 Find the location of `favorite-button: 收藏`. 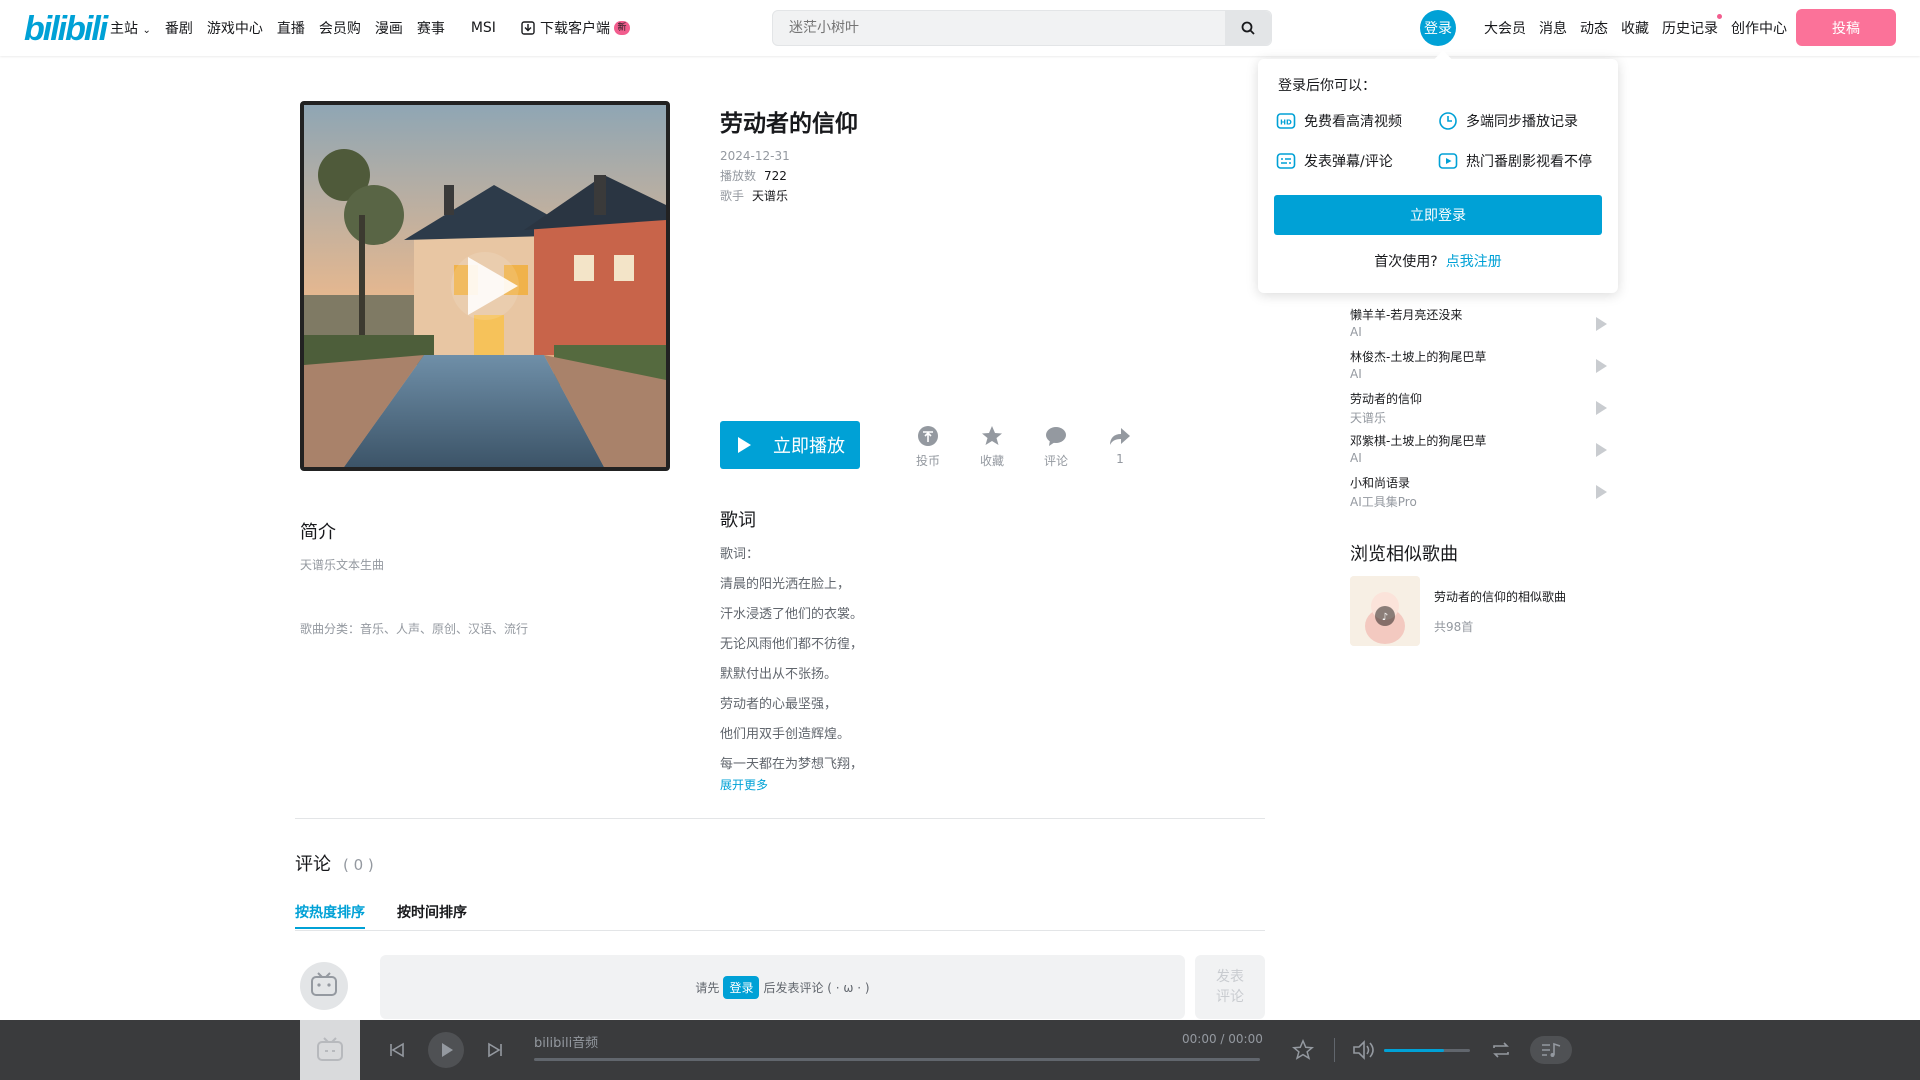

favorite-button: 收藏 is located at coordinates (992, 446).